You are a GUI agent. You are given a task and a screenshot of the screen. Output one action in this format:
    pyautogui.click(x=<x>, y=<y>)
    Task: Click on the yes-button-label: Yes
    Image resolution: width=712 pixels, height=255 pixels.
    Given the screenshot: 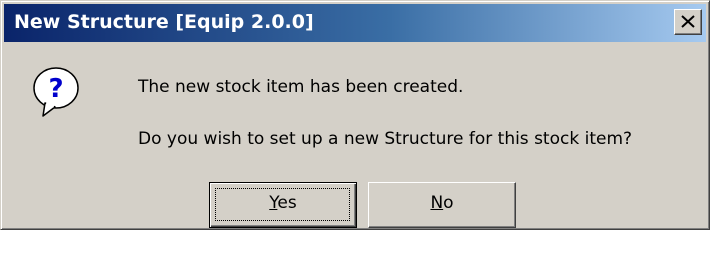 What is the action you would take?
    pyautogui.click(x=283, y=203)
    